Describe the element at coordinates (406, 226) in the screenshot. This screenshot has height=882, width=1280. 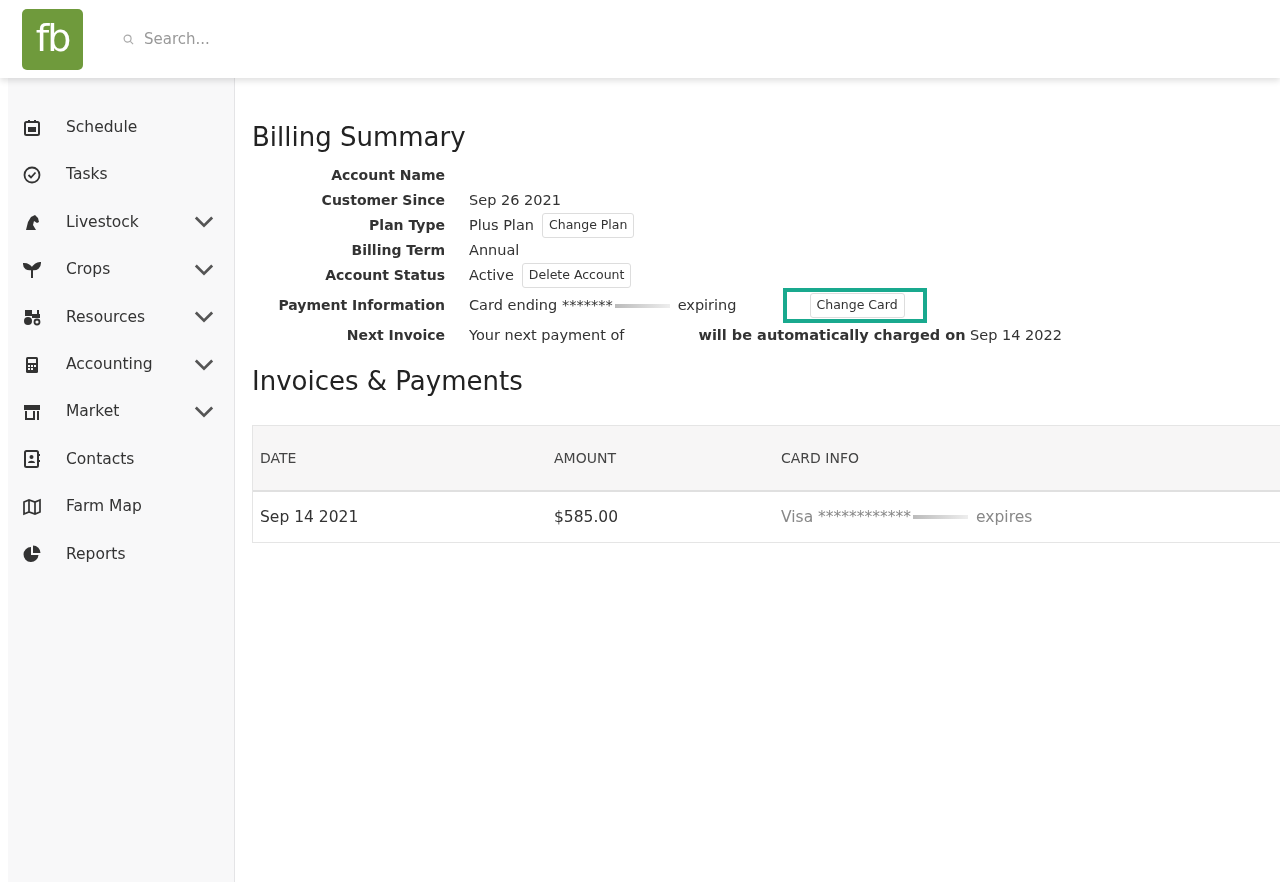
I see `field-label: Plan Type` at that location.